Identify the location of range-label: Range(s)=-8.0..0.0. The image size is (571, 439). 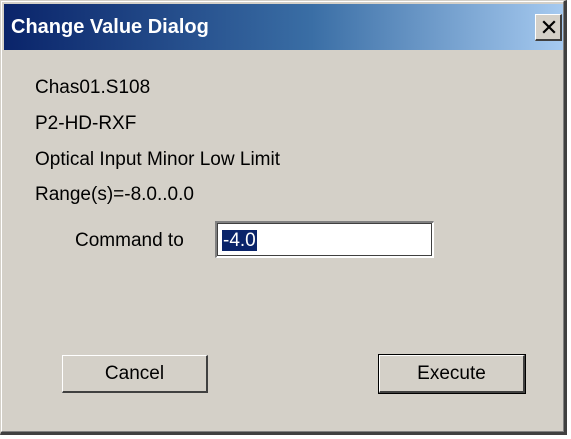
(114, 194).